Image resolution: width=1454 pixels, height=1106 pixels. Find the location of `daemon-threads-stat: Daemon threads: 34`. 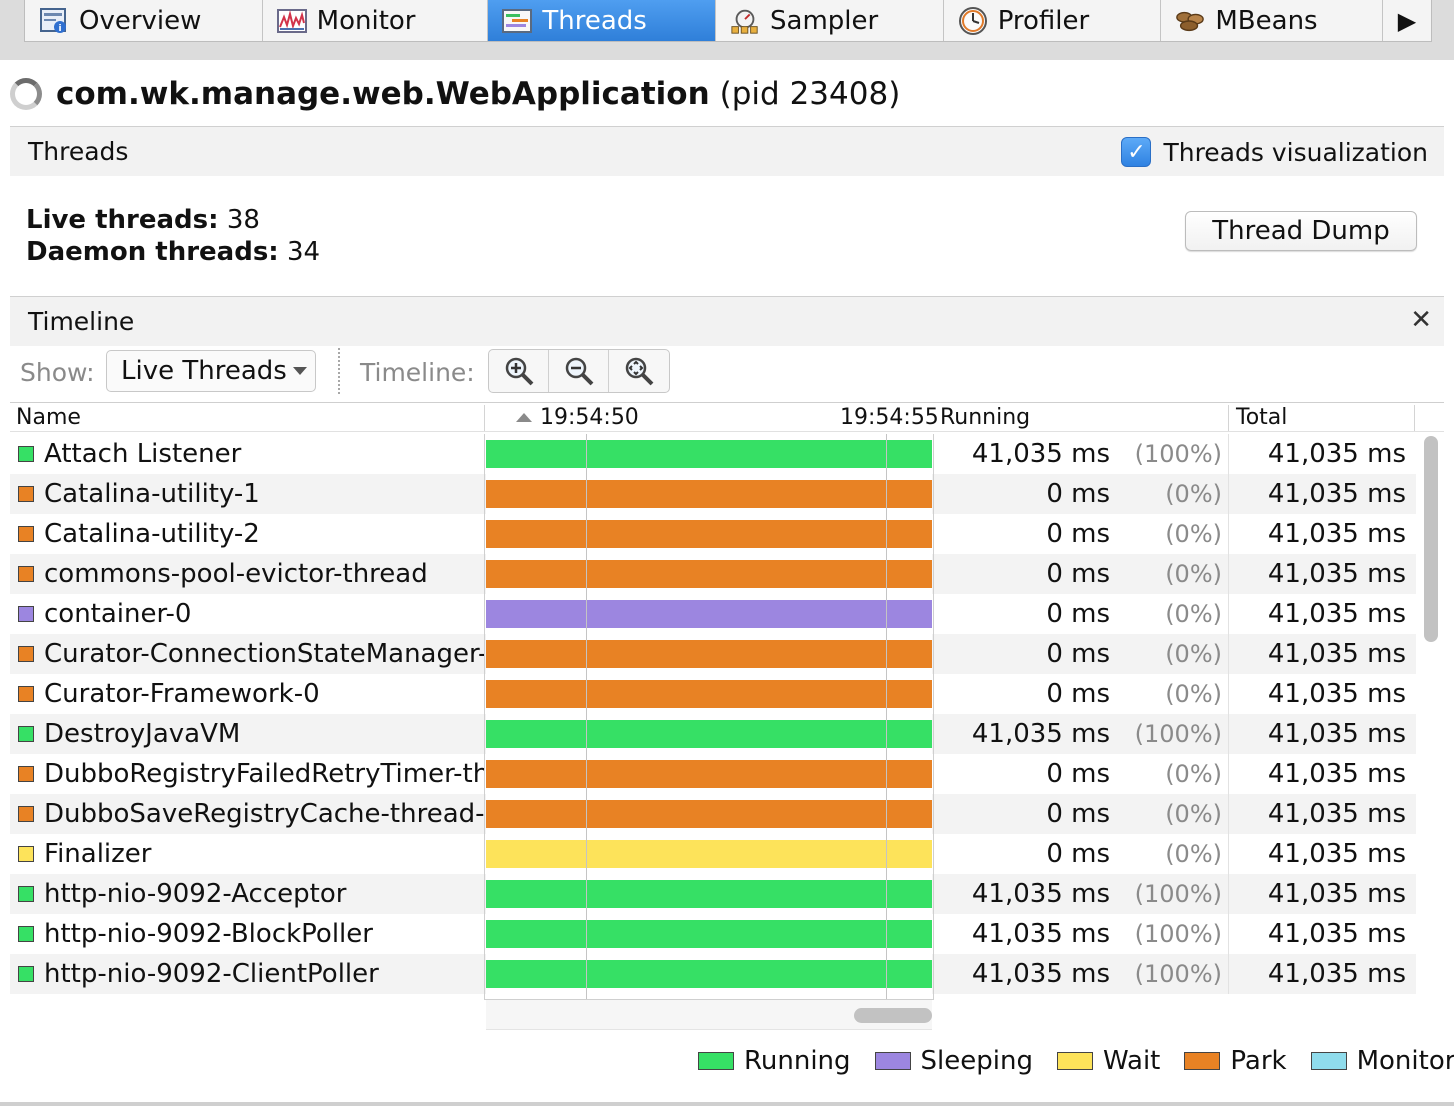

daemon-threads-stat: Daemon threads: 34 is located at coordinates (173, 252).